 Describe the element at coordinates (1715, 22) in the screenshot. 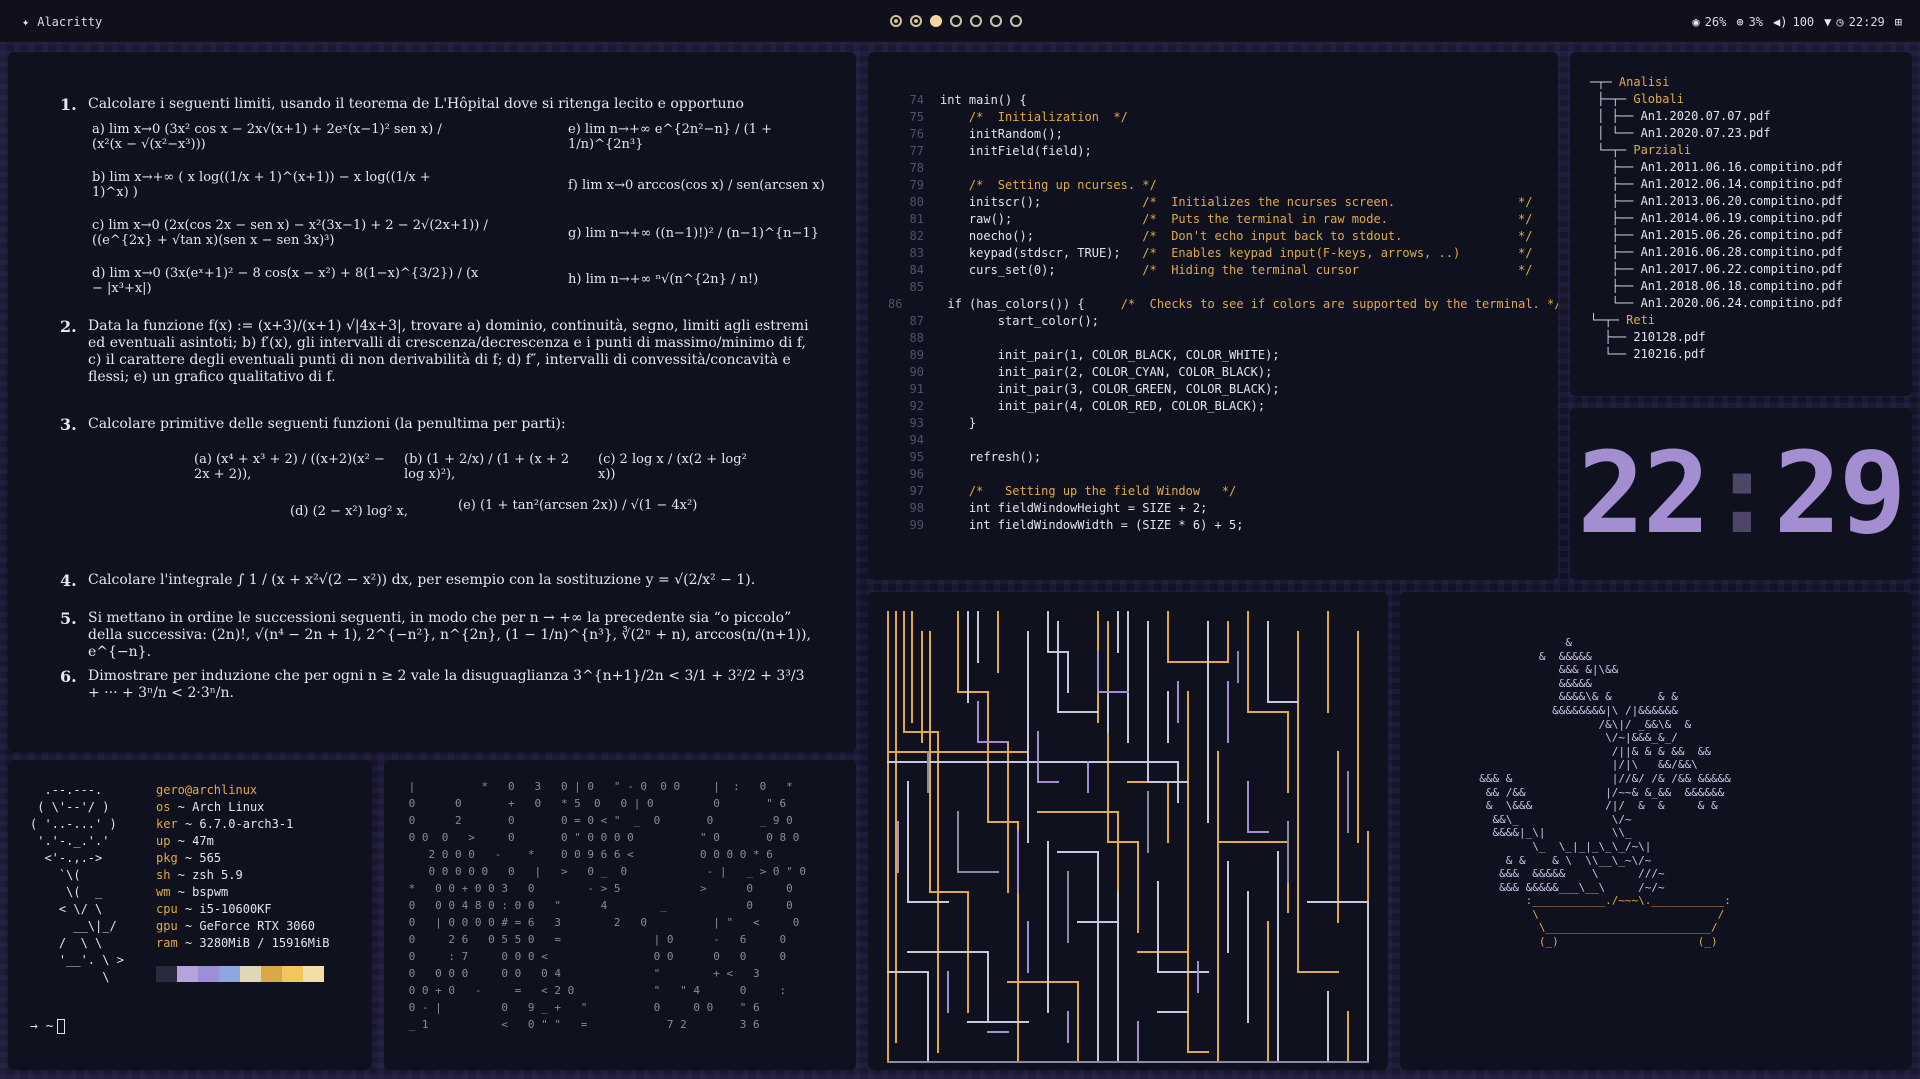

I see `cpu-value: 26%` at that location.